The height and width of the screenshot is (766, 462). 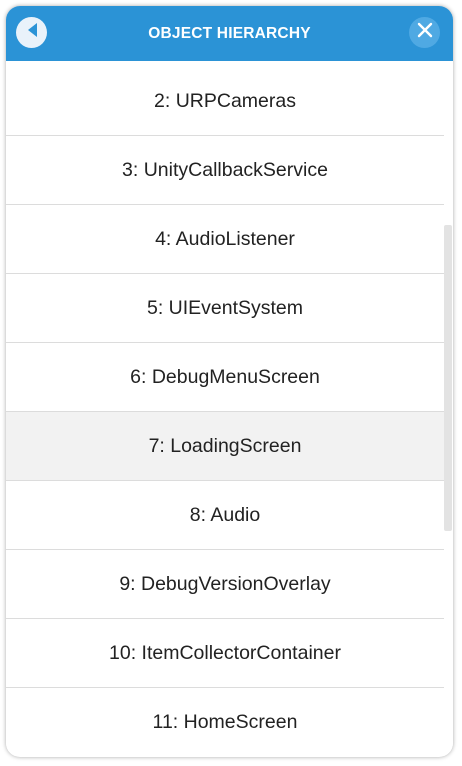 I want to click on list-item-label: 2: URPCameras, so click(x=225, y=100).